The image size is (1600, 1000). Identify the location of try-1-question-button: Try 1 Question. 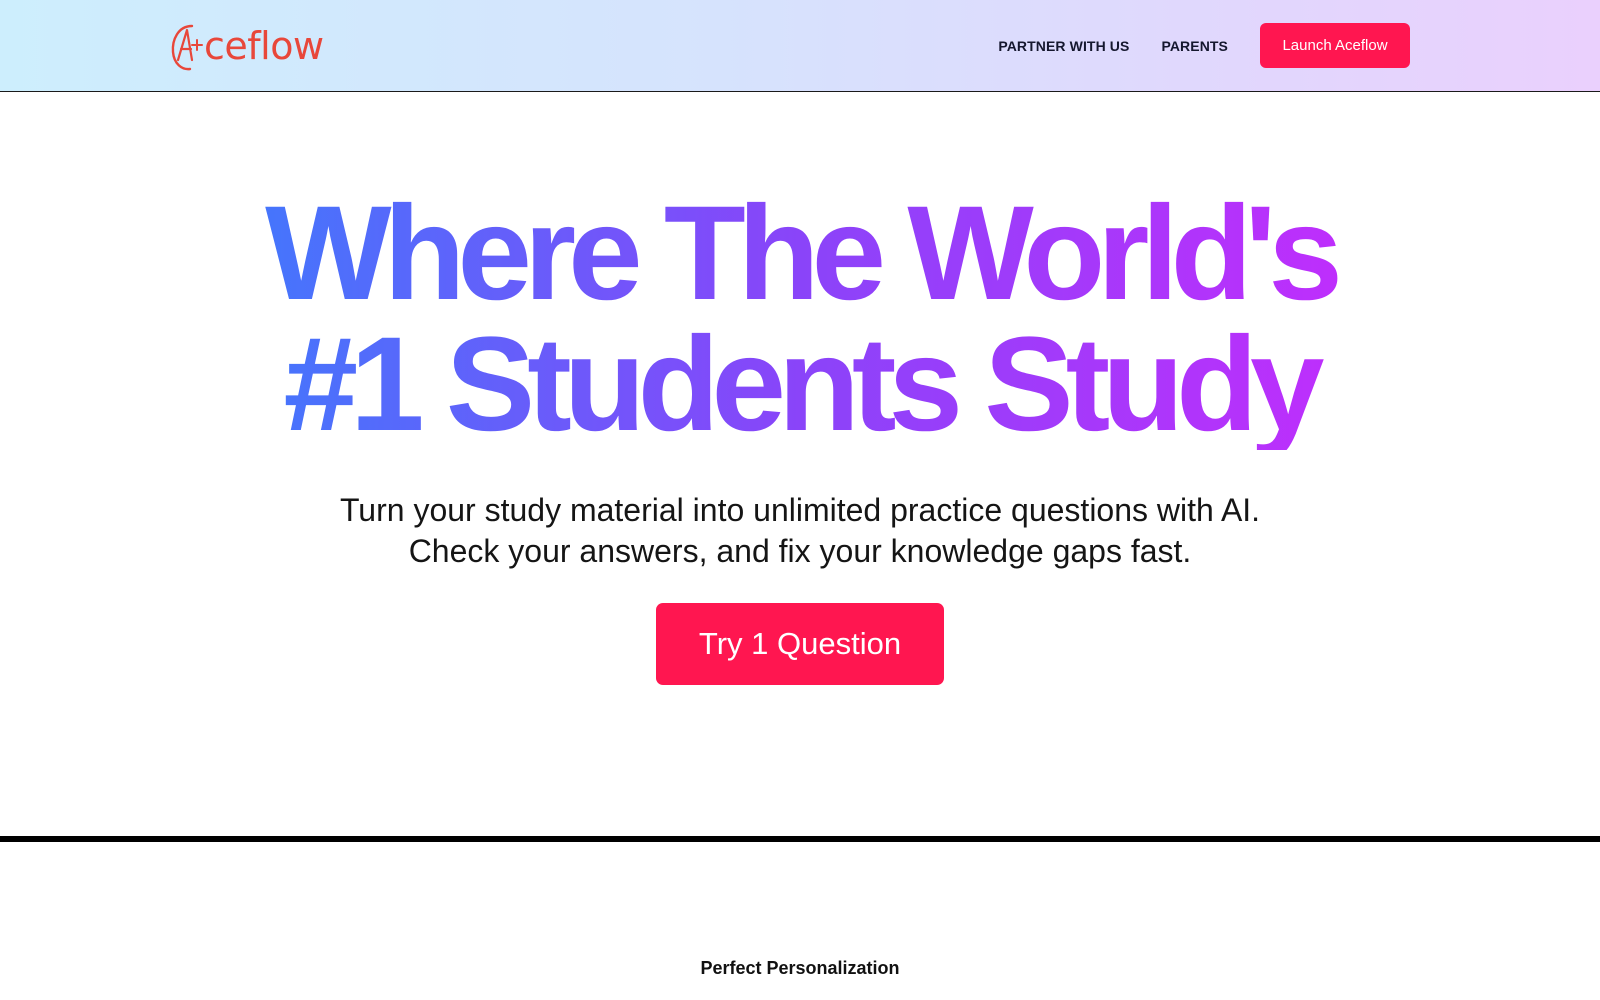
(800, 644).